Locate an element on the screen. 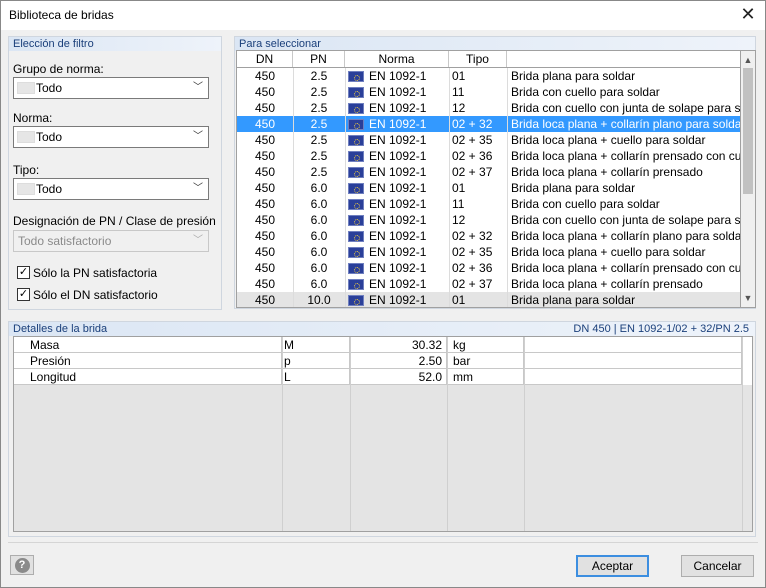  scroll-down-icon: ▼ is located at coordinates (748, 298).